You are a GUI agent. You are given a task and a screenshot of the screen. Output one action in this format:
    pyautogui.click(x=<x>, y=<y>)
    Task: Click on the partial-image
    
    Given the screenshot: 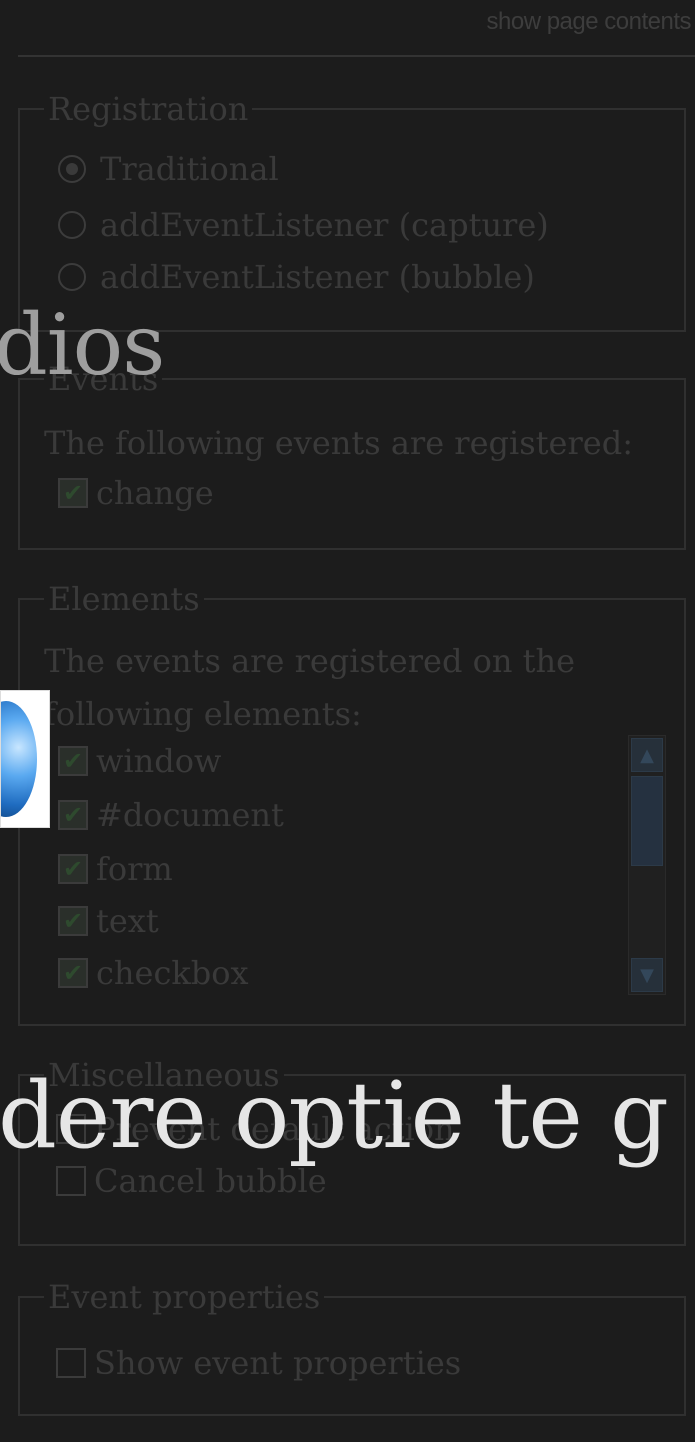 What is the action you would take?
    pyautogui.click(x=25, y=759)
    